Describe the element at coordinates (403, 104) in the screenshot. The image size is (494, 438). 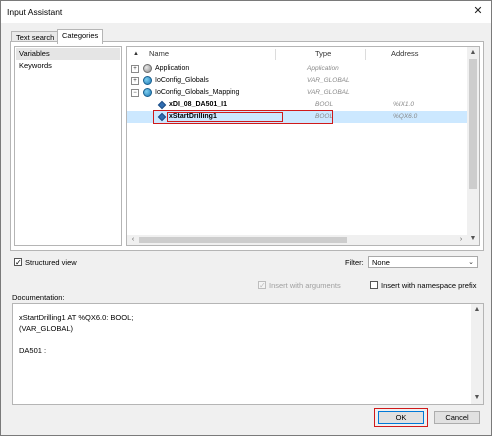
I see `tree-row-address: %IX1.0` at that location.